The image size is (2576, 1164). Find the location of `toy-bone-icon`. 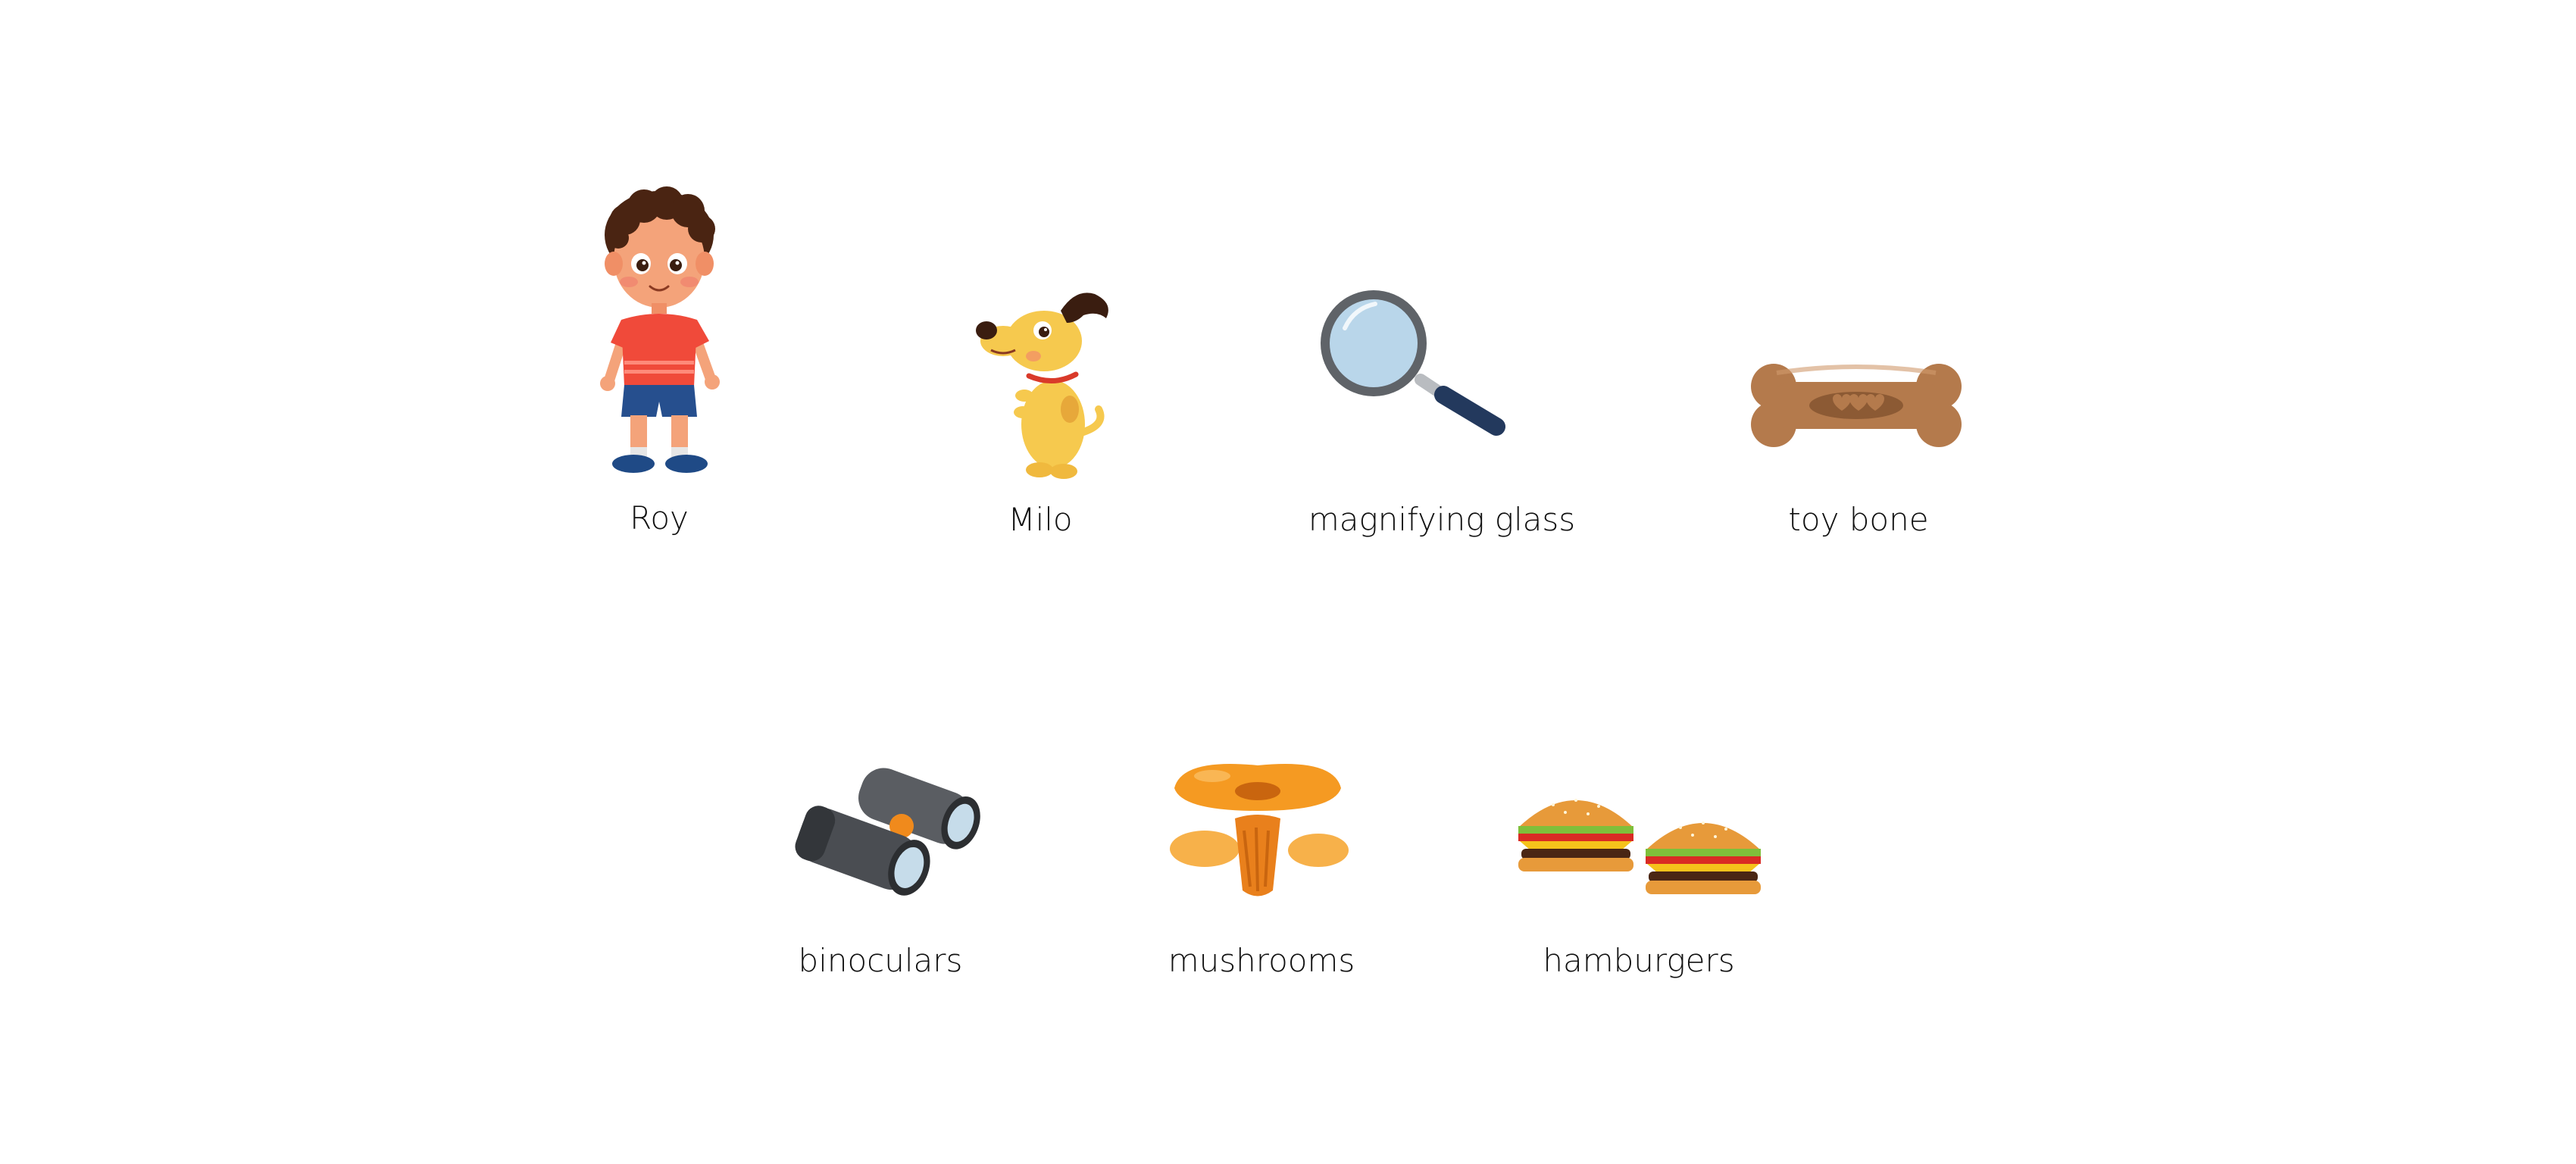

toy-bone-icon is located at coordinates (1856, 405).